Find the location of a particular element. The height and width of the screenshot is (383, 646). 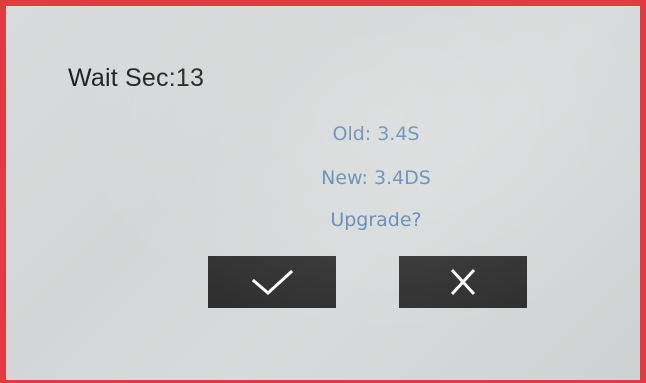

old-version-label: Old: 3.4S is located at coordinates (376, 134).